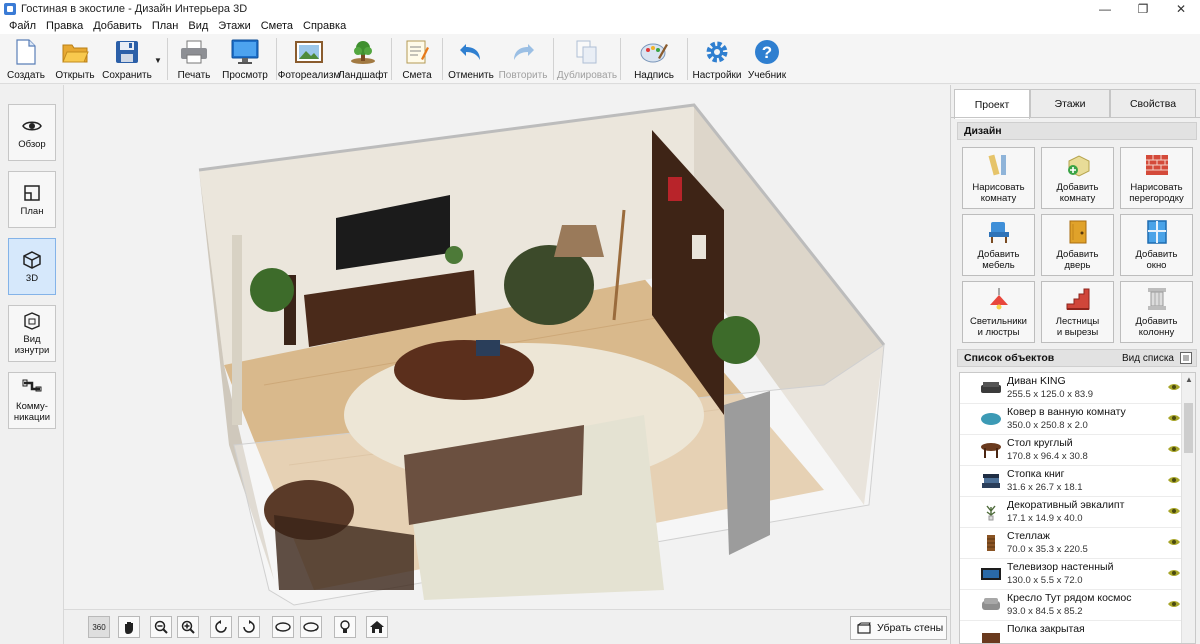 The image size is (1200, 644). What do you see at coordinates (579, 241) in the screenshot?
I see `floor-lamp-shade` at bounding box center [579, 241].